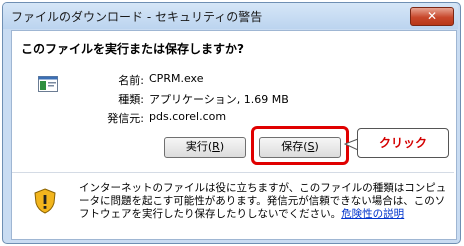 The image size is (464, 246). I want to click on close-button: ✕, so click(432, 16).